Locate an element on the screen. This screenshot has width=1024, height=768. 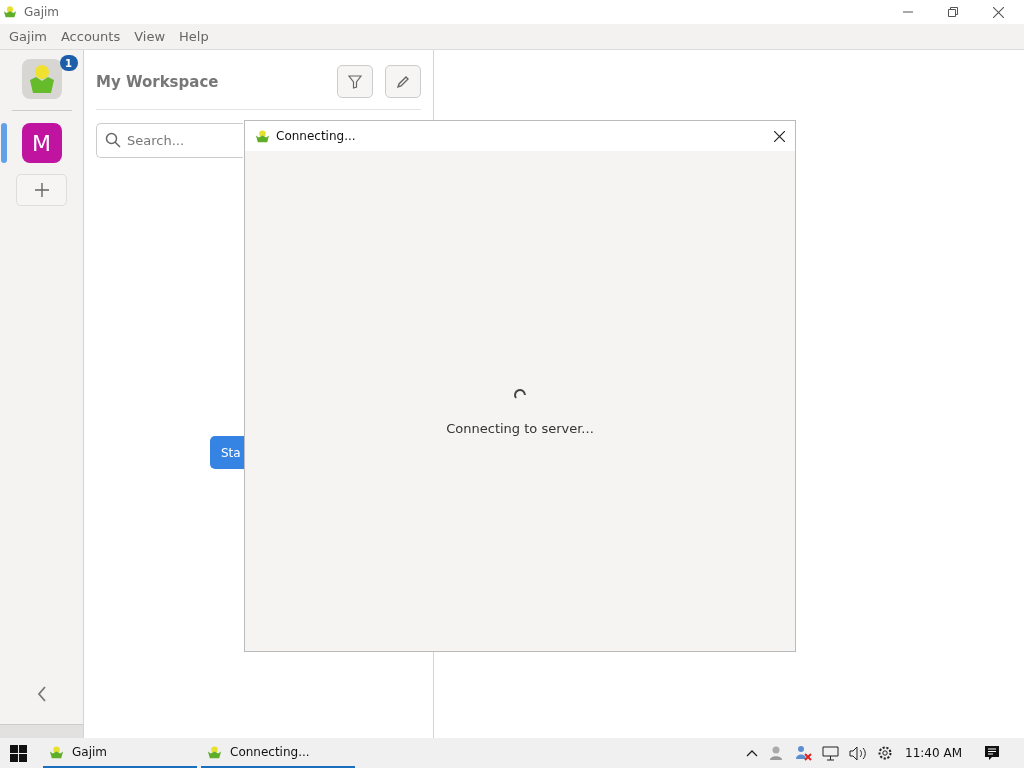
menu-item: Accounts is located at coordinates (90, 36).